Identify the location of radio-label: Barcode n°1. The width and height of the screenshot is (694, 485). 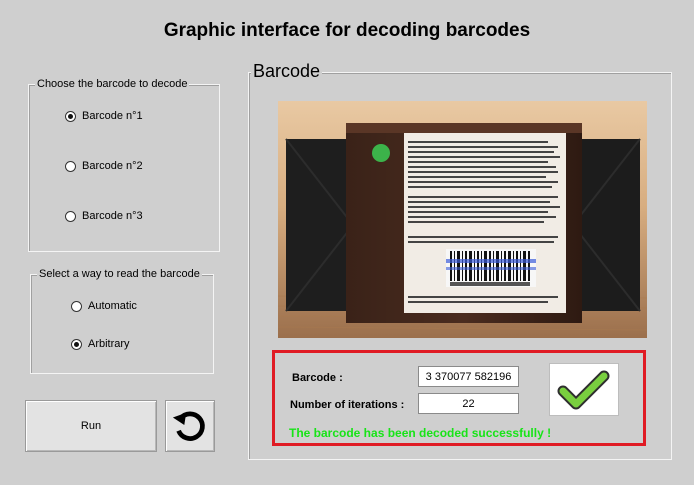
(112, 116).